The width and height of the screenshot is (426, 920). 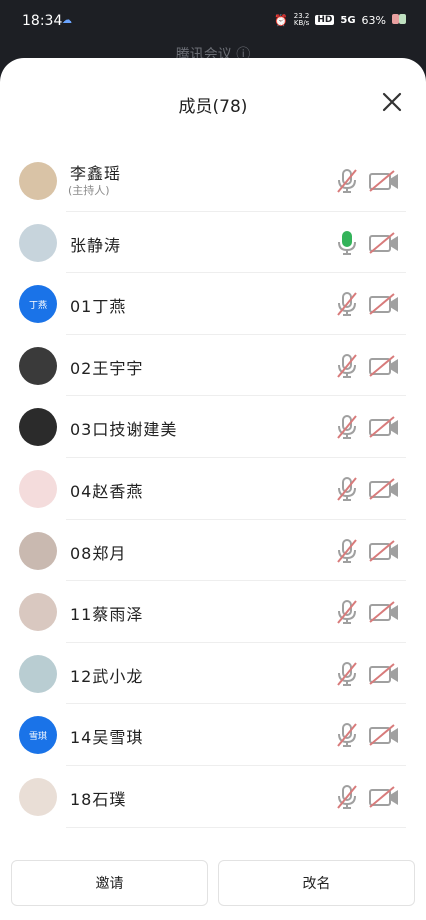 What do you see at coordinates (301, 19) in the screenshot?
I see `network-speed: 23.2 KB/s` at bounding box center [301, 19].